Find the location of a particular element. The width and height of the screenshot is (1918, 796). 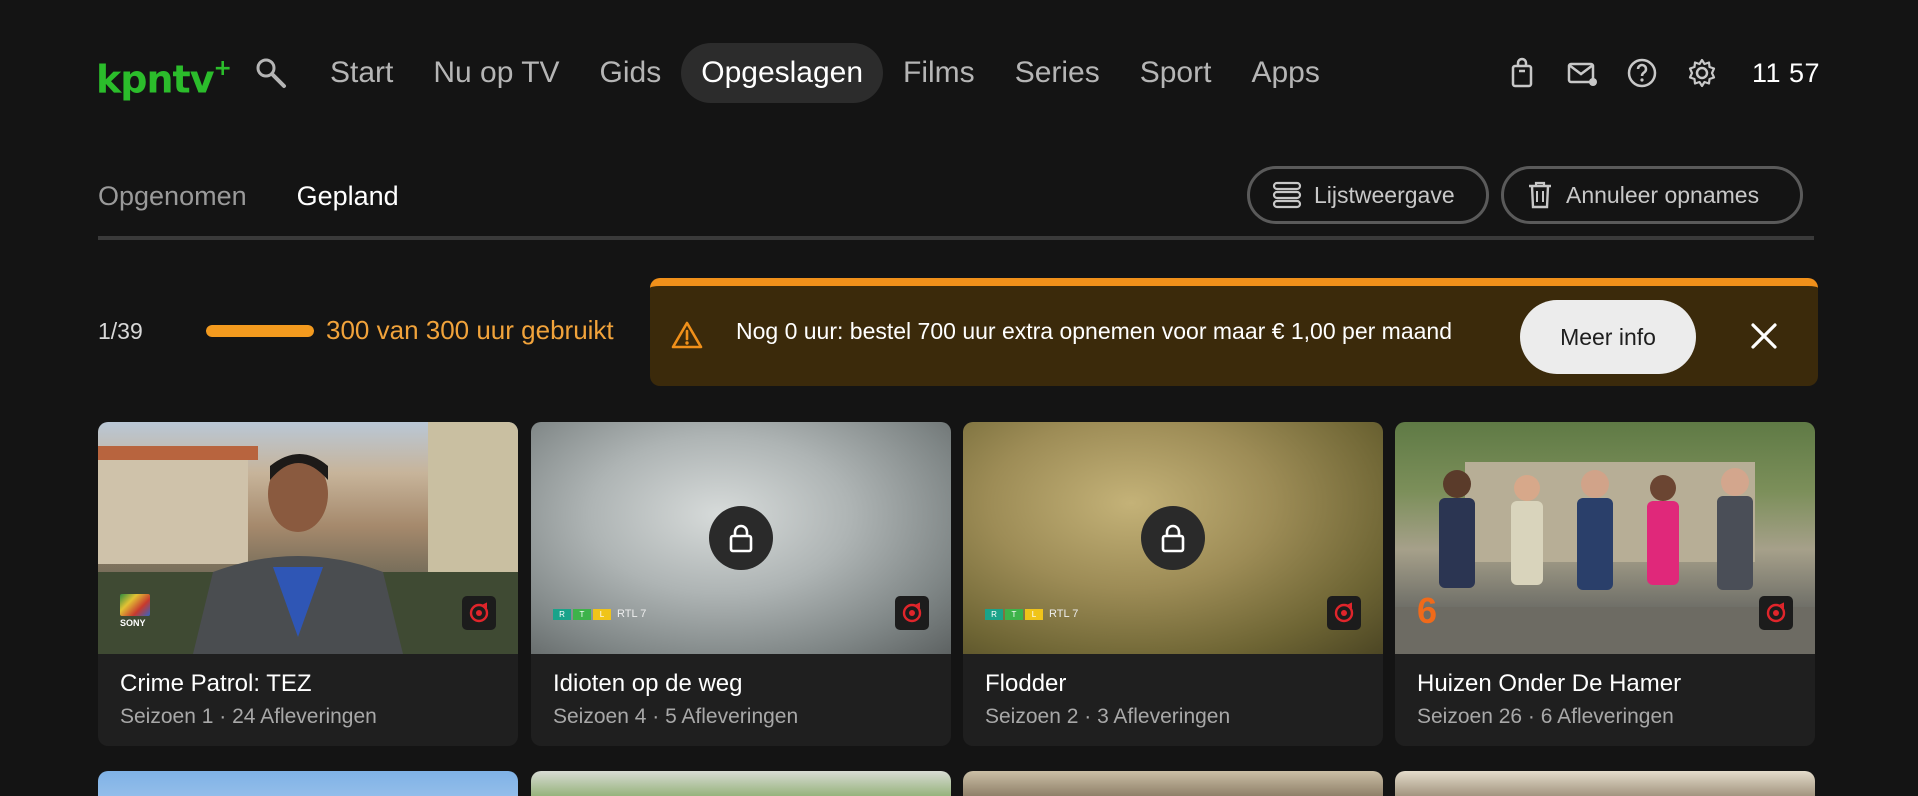

shopping-bag-icon is located at coordinates (1522, 73).